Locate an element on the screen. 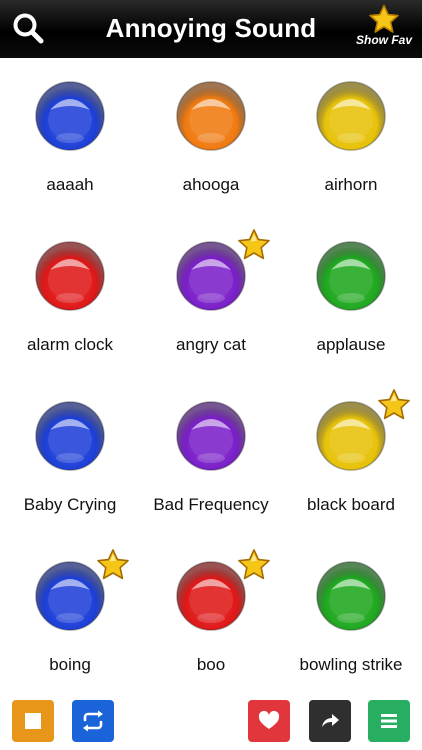 This screenshot has height=750, width=422. menu-icon is located at coordinates (389, 721).